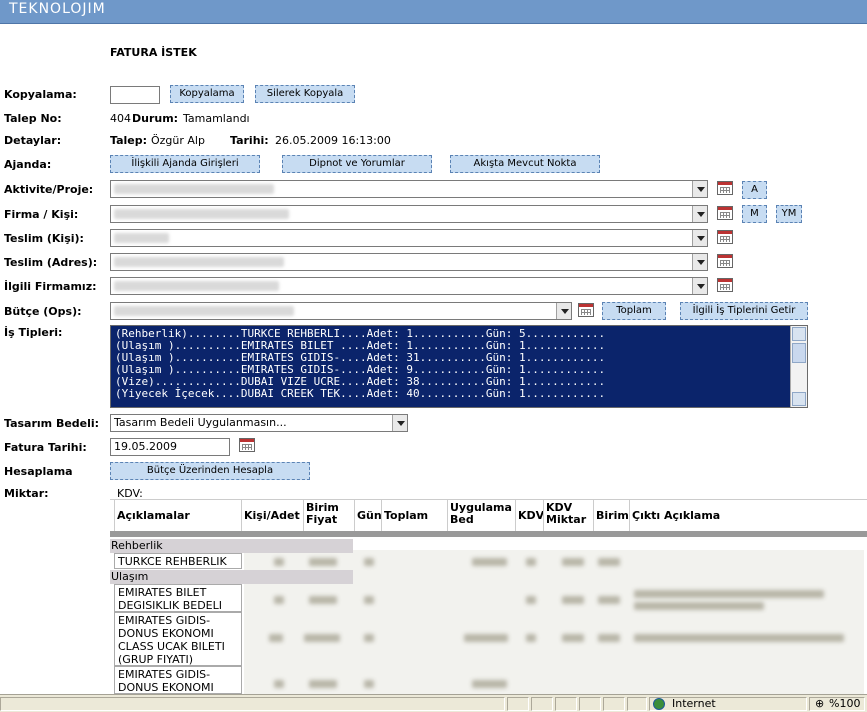  I want to click on label-ilgili-firma: İlgili Firmamız:, so click(50, 286).